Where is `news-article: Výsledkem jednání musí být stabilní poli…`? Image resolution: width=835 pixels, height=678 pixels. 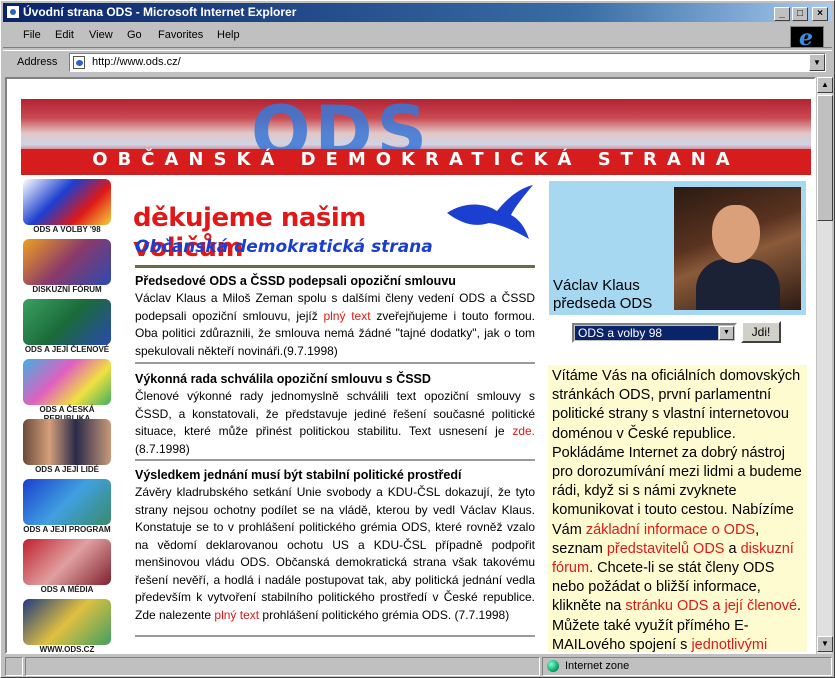
news-article: Výsledkem jednání musí být stabilní poli… is located at coordinates (335, 545).